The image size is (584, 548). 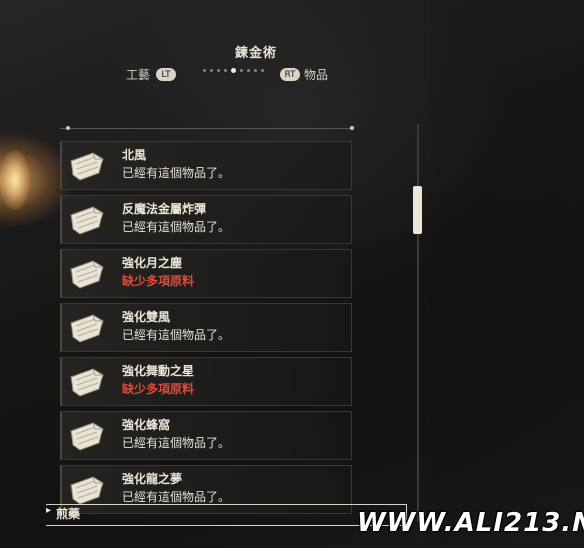 I want to click on recipe-item: 北風已經有這個物品了。, so click(x=206, y=165).